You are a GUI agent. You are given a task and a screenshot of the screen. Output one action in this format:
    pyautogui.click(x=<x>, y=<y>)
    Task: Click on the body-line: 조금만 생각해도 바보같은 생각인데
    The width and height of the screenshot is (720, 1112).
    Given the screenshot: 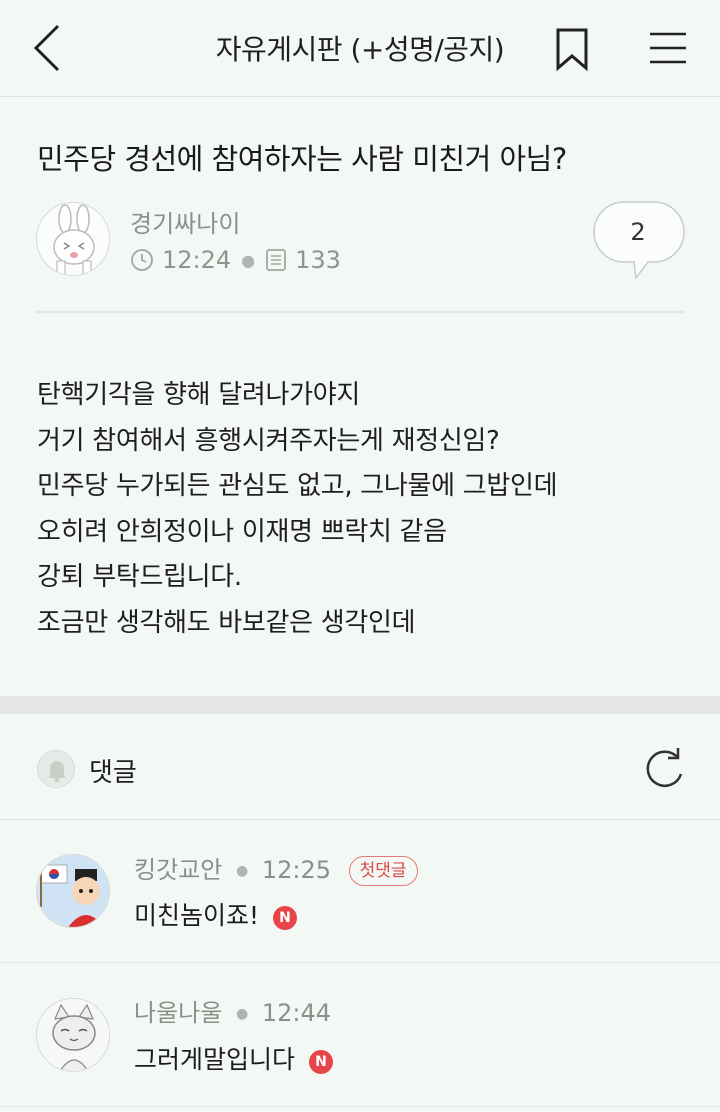 What is the action you would take?
    pyautogui.click(x=226, y=622)
    